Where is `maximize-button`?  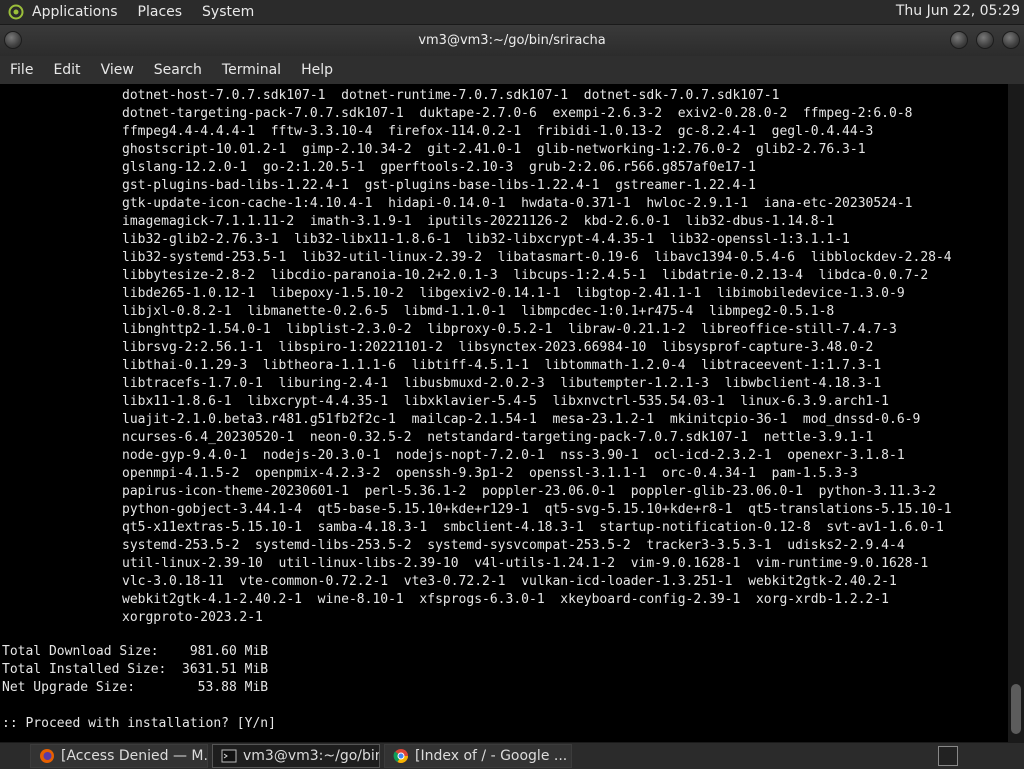 maximize-button is located at coordinates (985, 40).